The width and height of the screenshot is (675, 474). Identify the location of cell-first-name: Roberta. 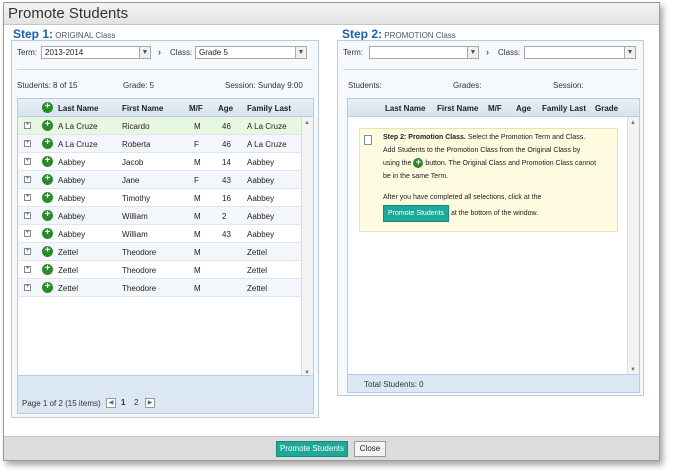
(136, 144).